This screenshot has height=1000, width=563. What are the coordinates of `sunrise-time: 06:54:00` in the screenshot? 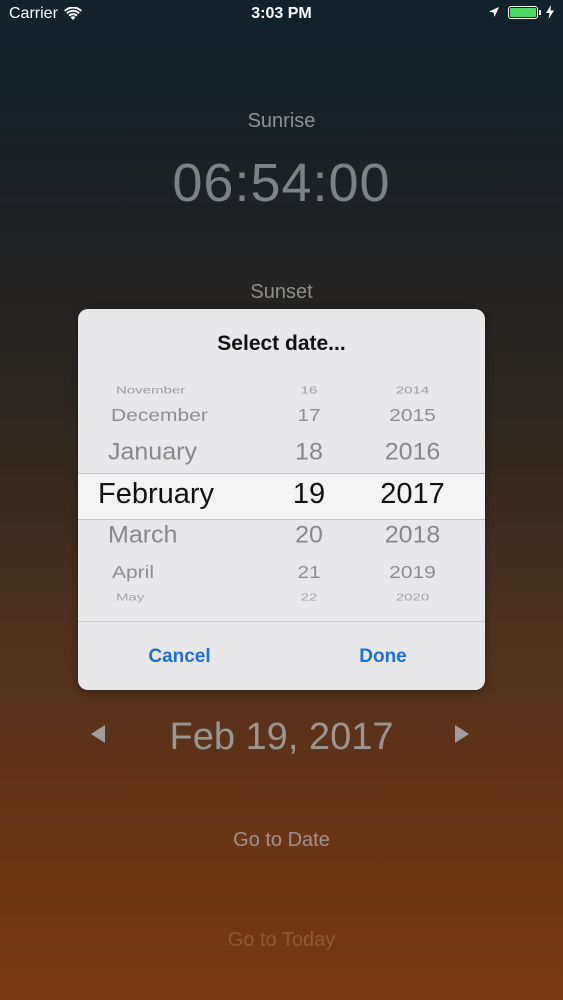 It's located at (281, 183).